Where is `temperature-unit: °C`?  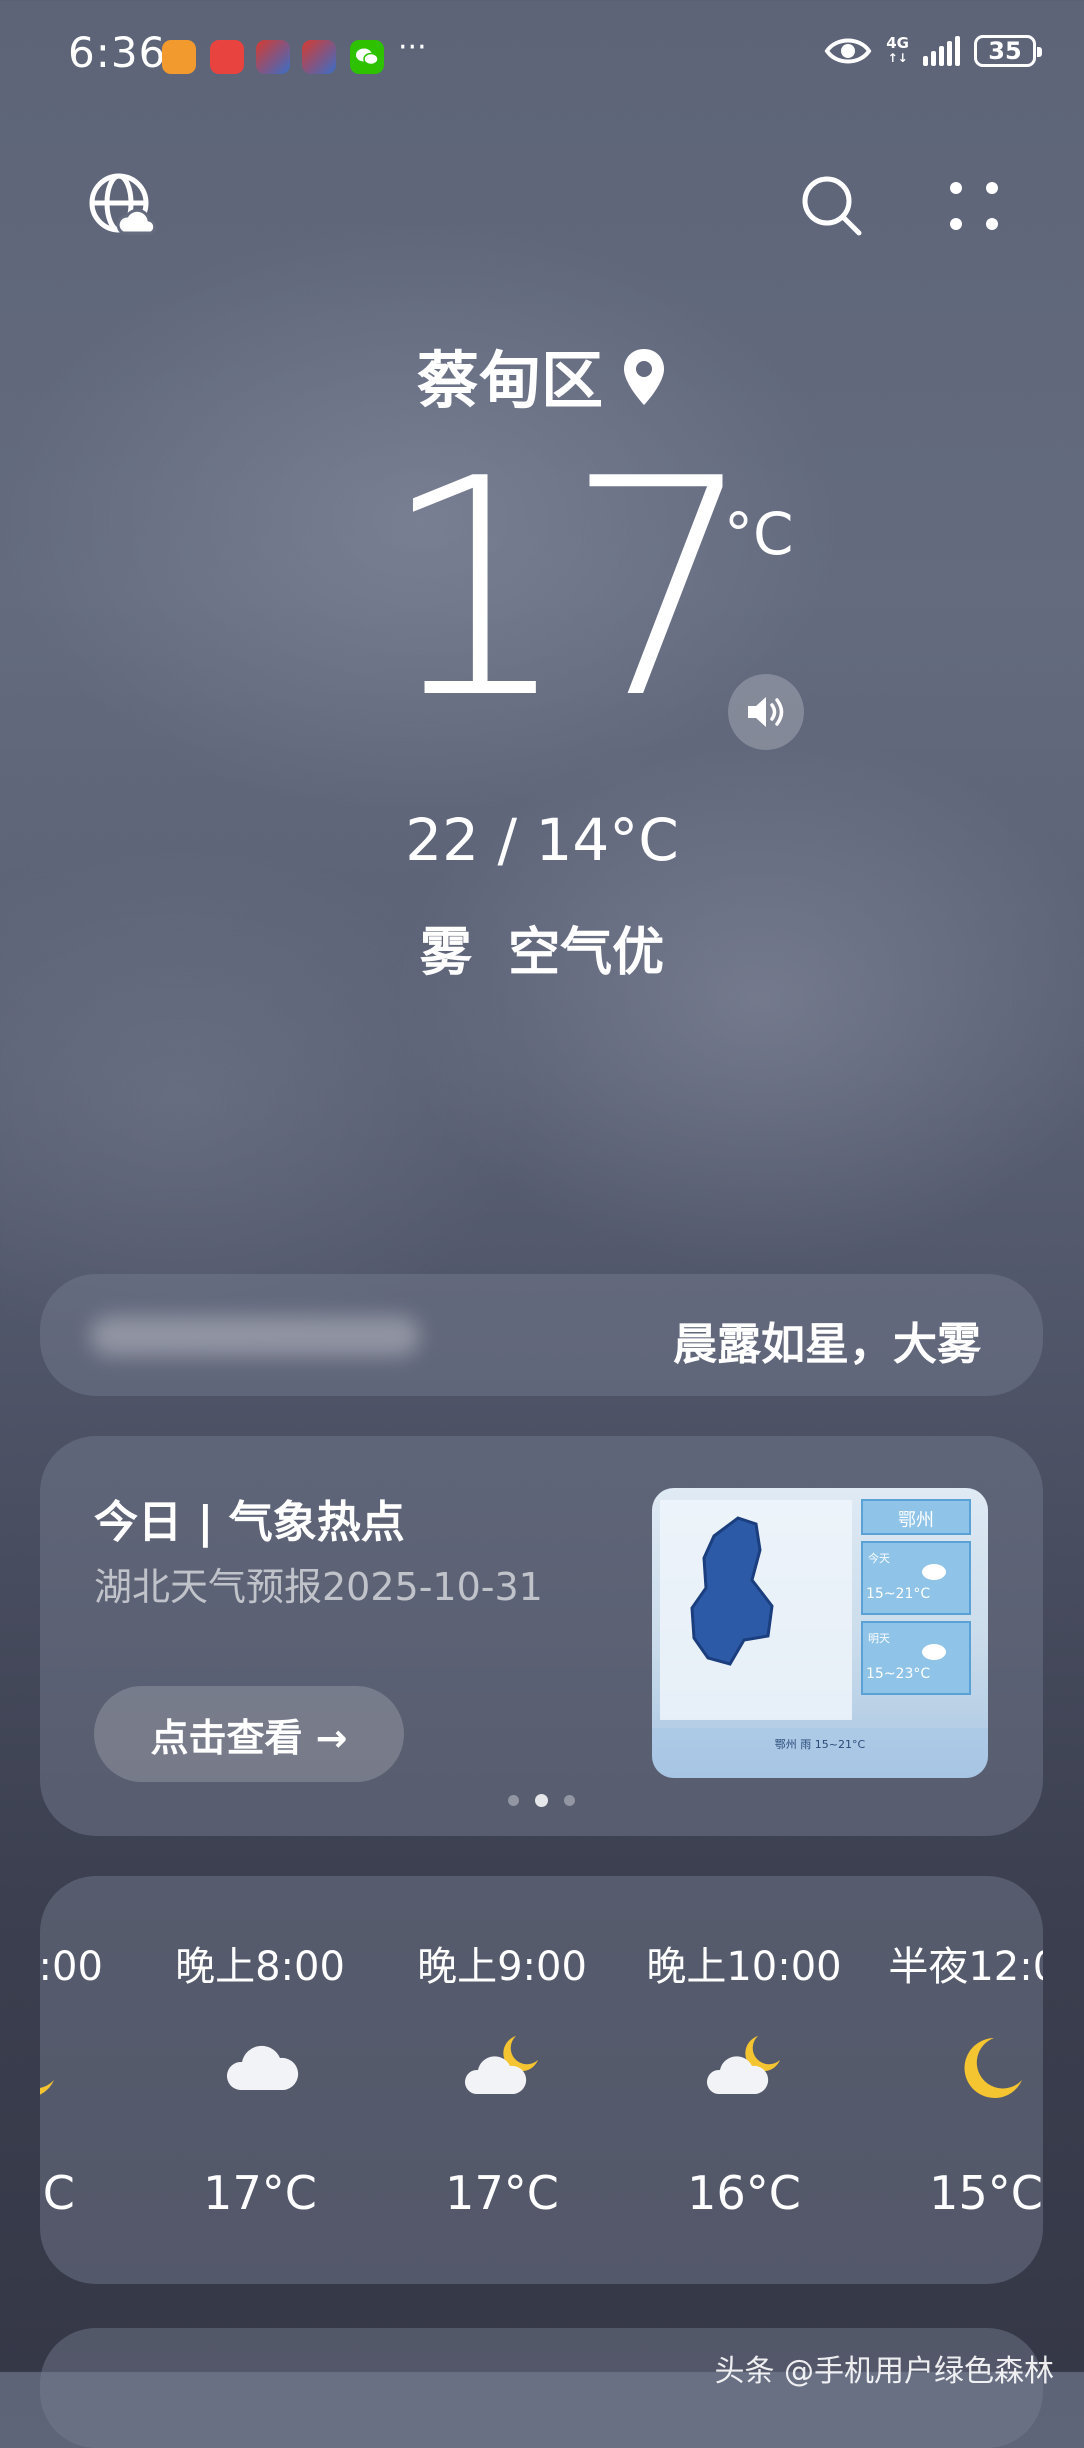
temperature-unit: °C is located at coordinates (759, 534).